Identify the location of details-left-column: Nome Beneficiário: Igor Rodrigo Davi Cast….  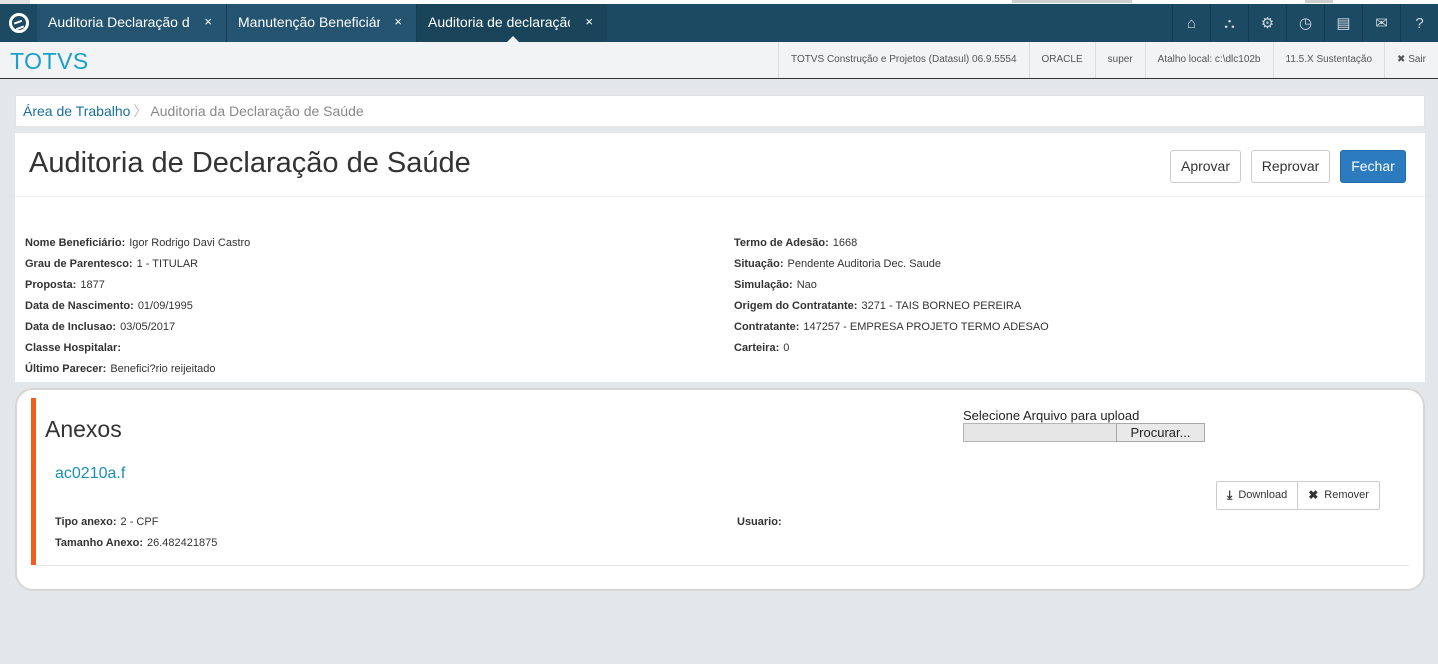
(137, 309).